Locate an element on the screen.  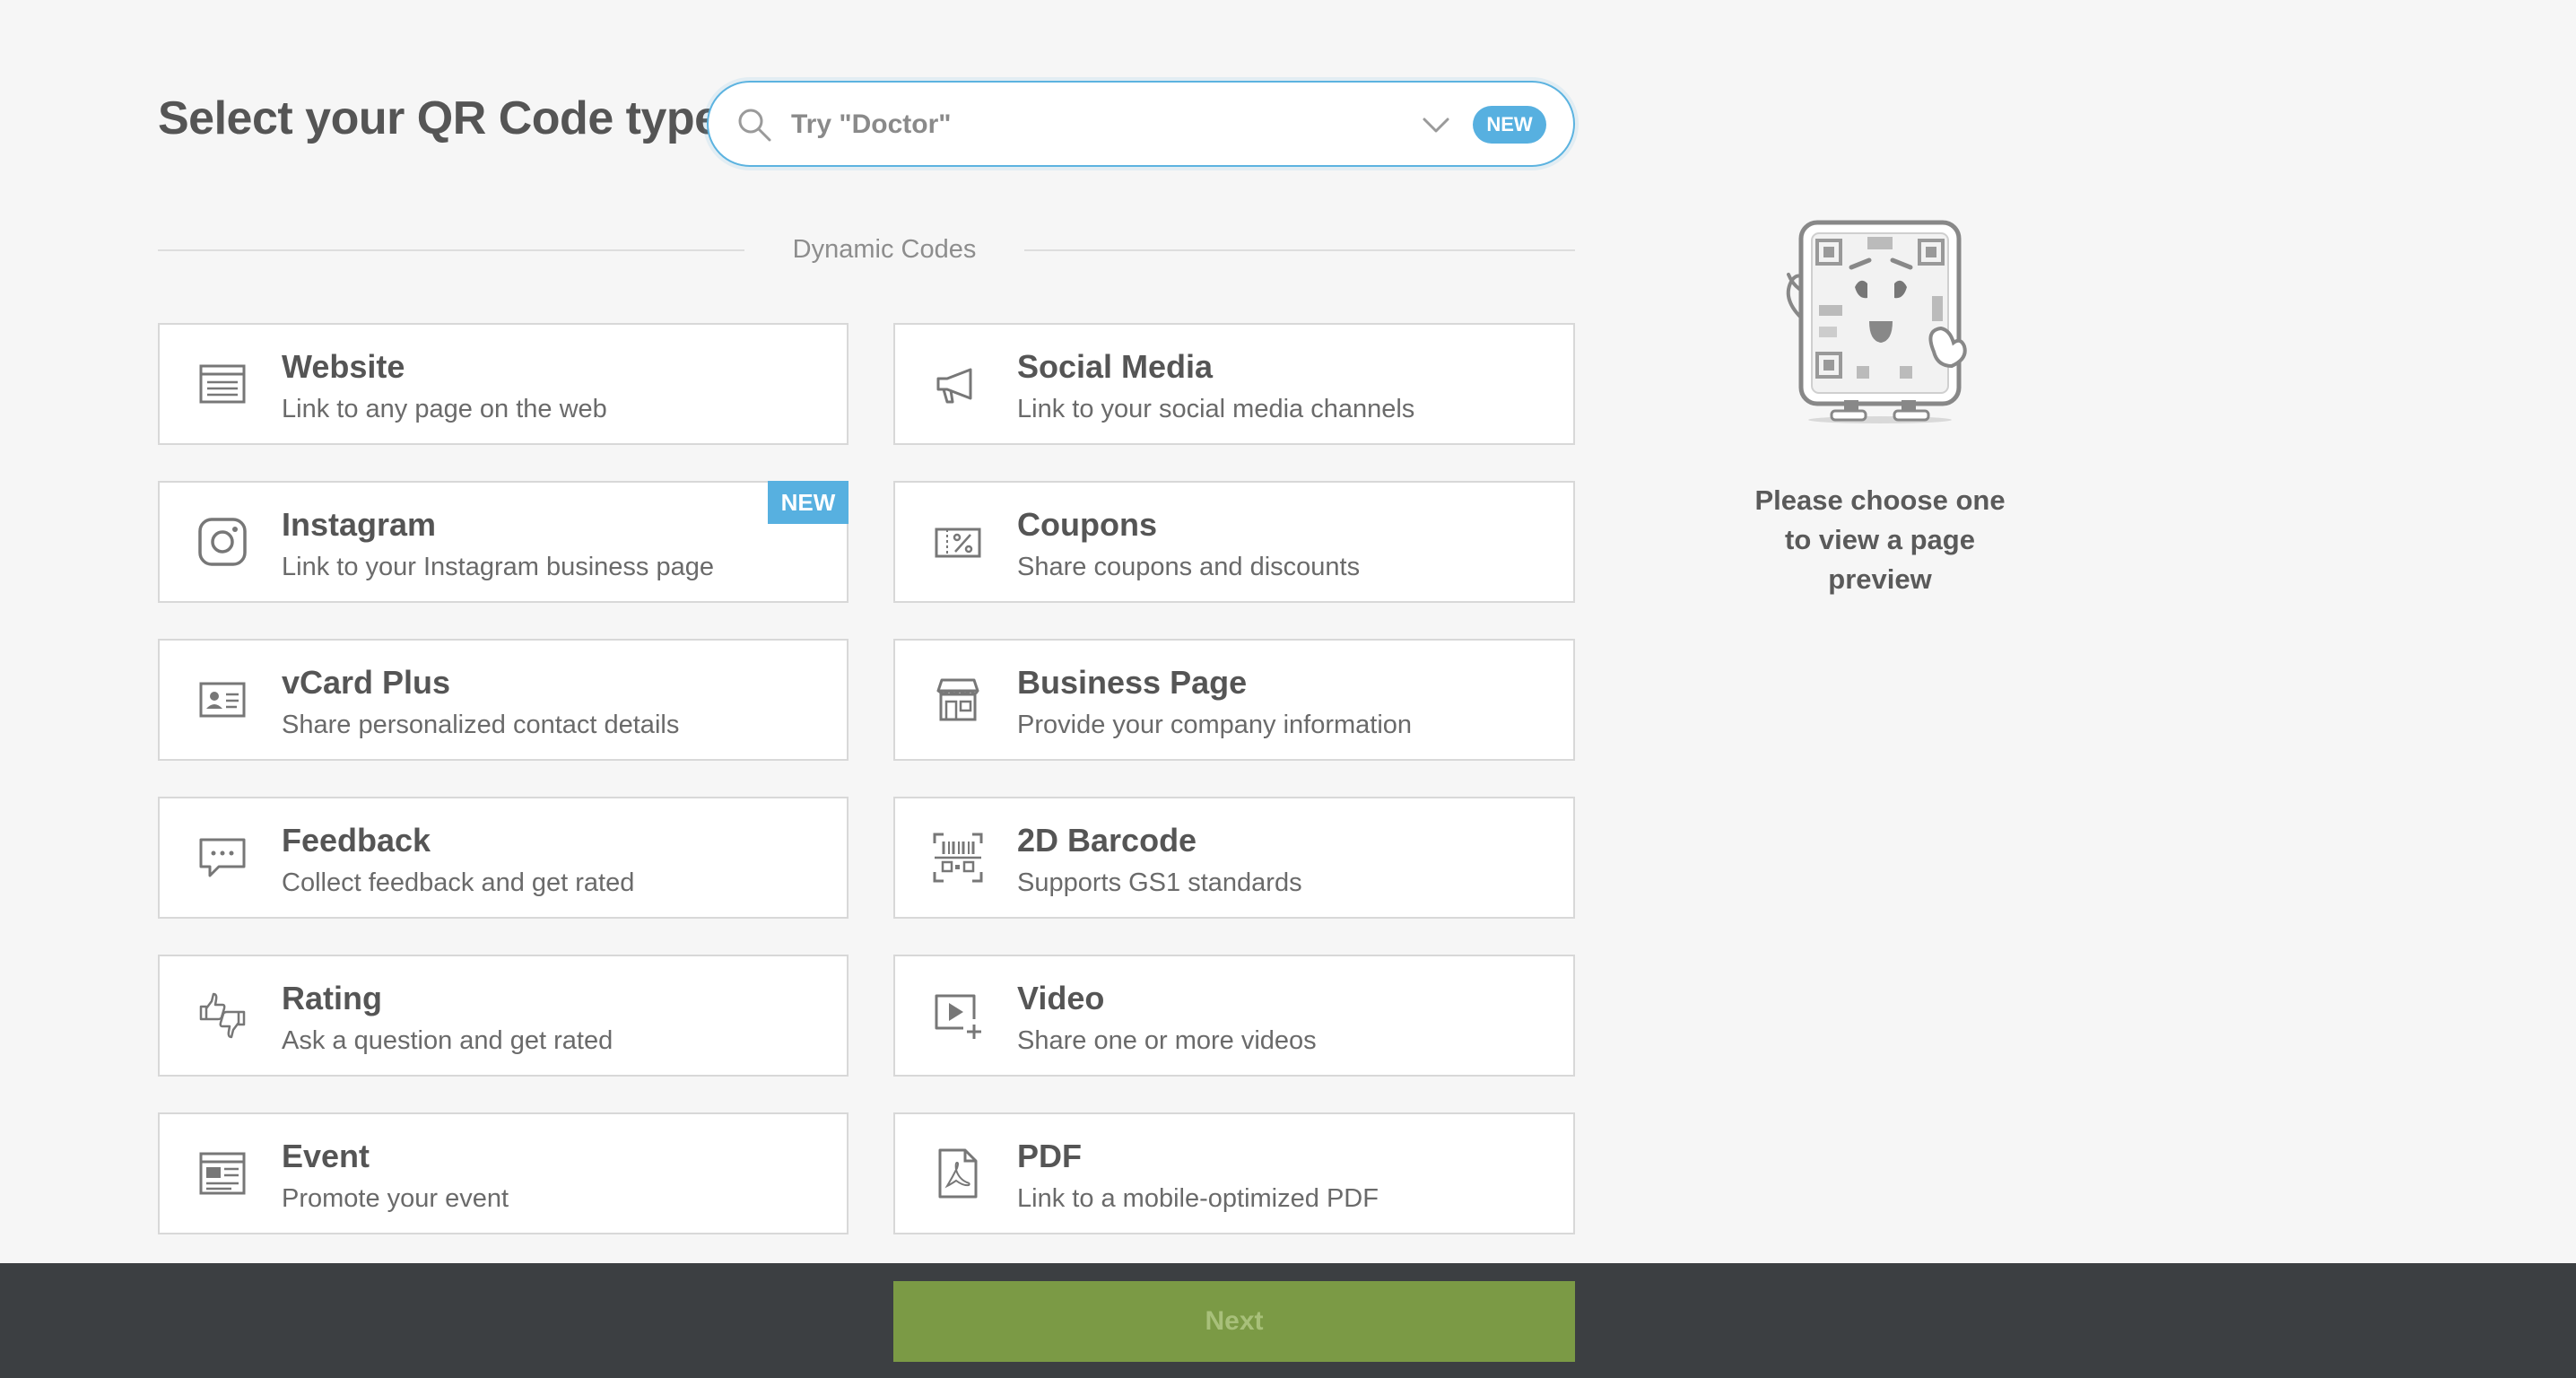
chat-bubble-icon is located at coordinates (222, 857).